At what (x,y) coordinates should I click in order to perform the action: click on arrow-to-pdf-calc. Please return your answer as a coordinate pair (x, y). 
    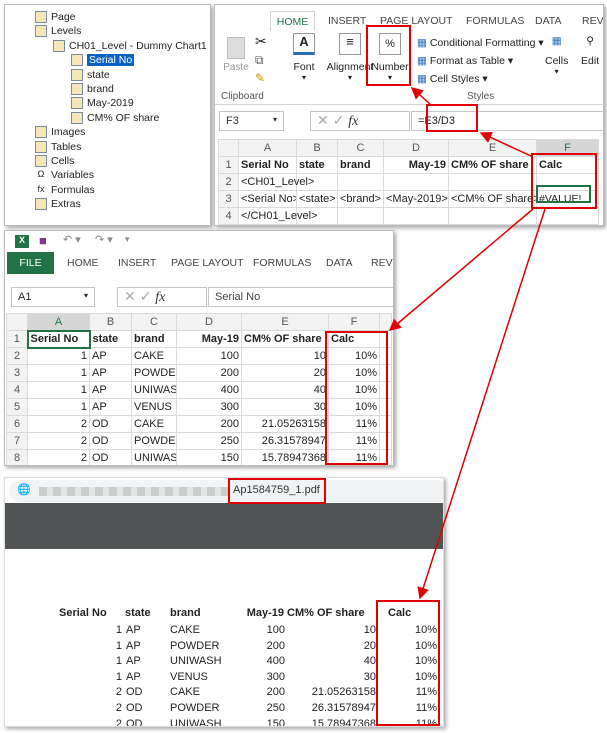
    Looking at the image, I should click on (481, 404).